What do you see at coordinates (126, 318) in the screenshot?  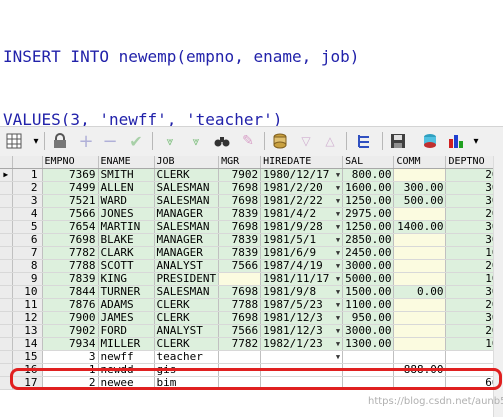 I see `cell-ename: JAMES` at bounding box center [126, 318].